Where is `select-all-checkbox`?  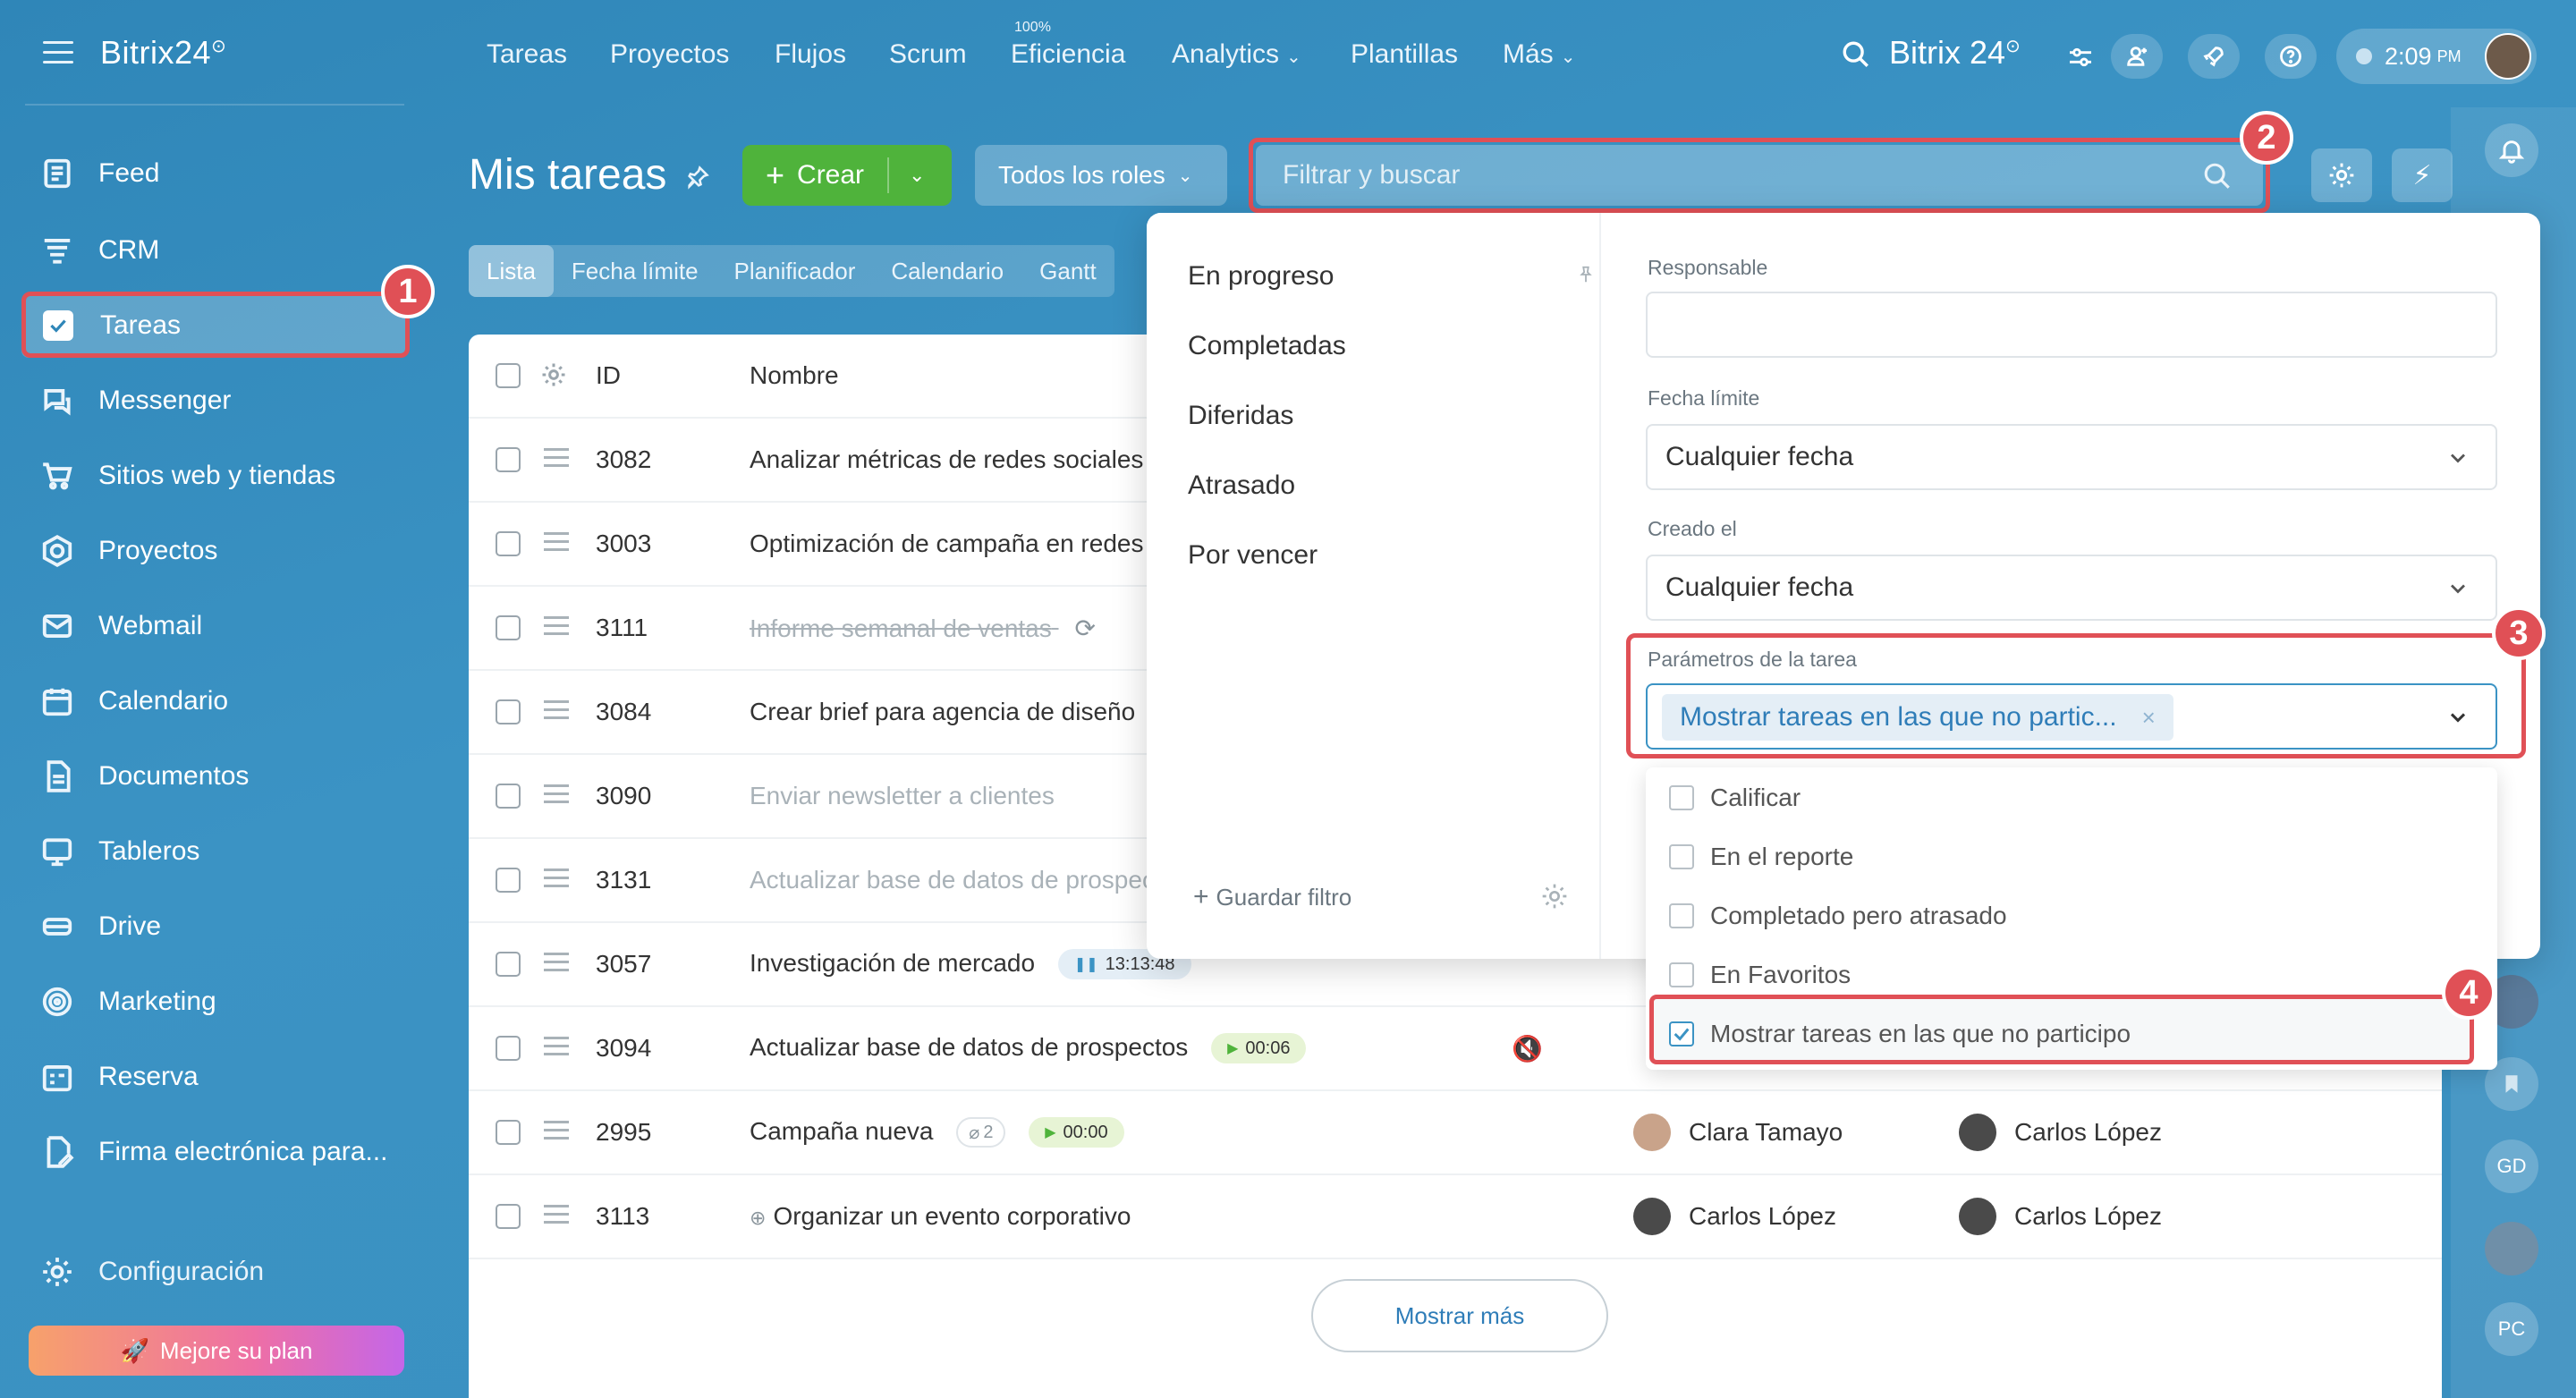
select-all-checkbox is located at coordinates (508, 375).